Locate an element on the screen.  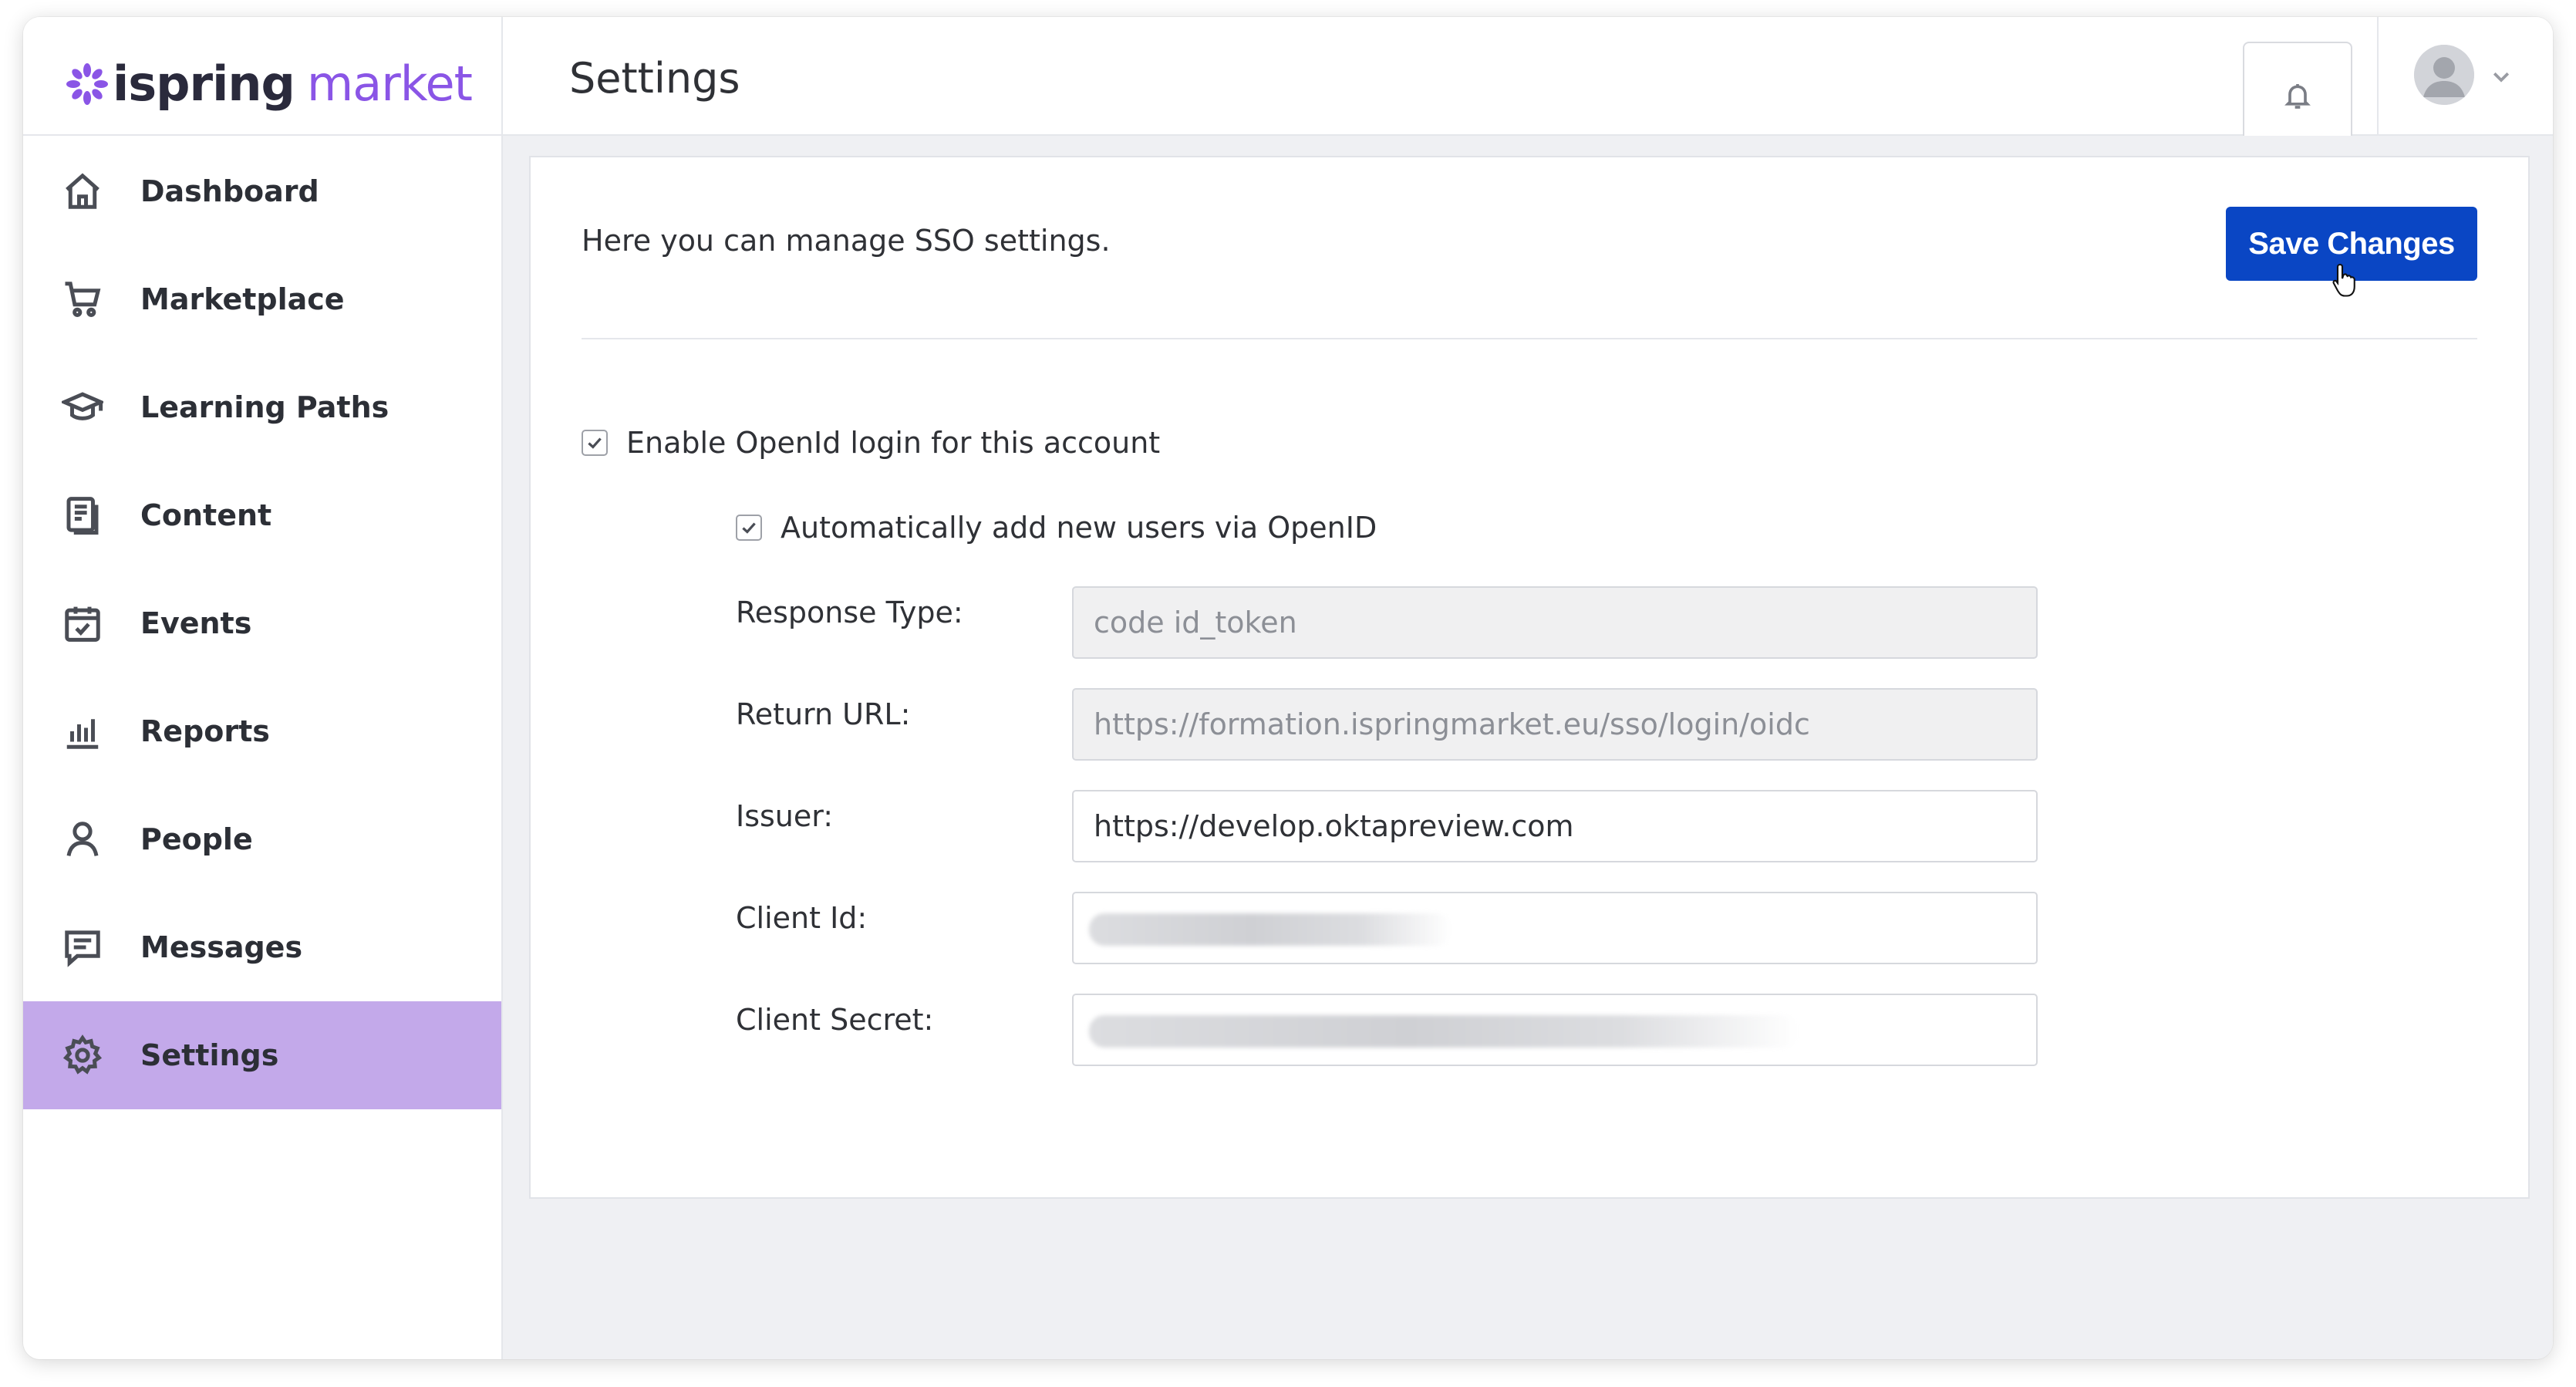
avatar is located at coordinates (2444, 75).